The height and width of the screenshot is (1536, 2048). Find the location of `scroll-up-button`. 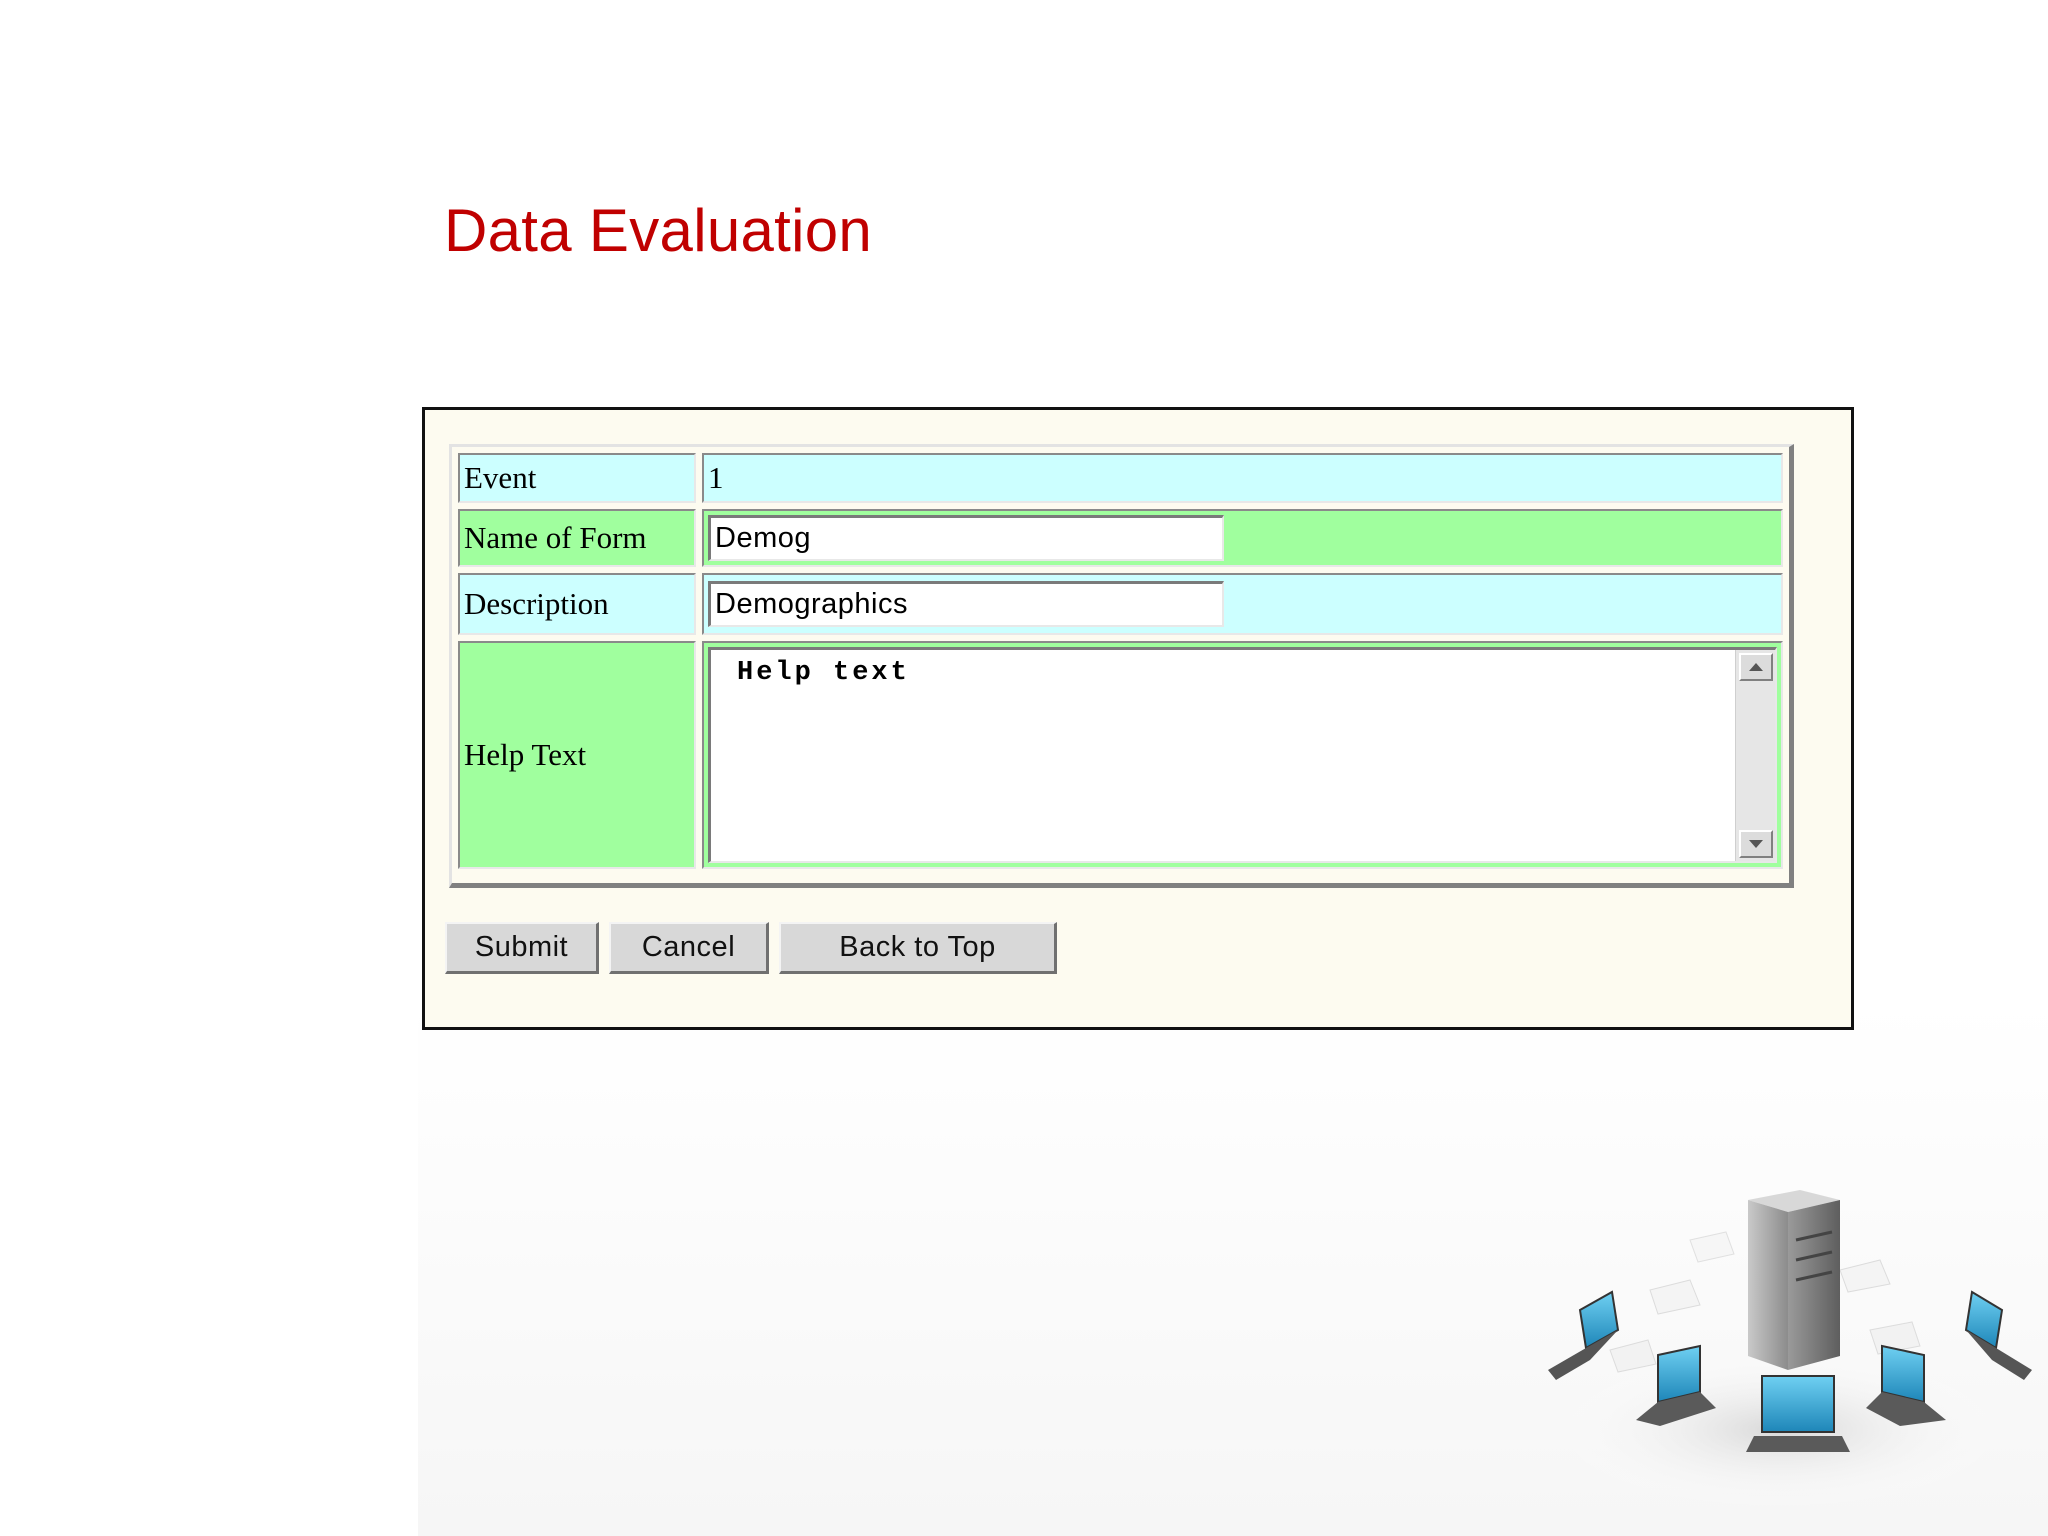

scroll-up-button is located at coordinates (1756, 667).